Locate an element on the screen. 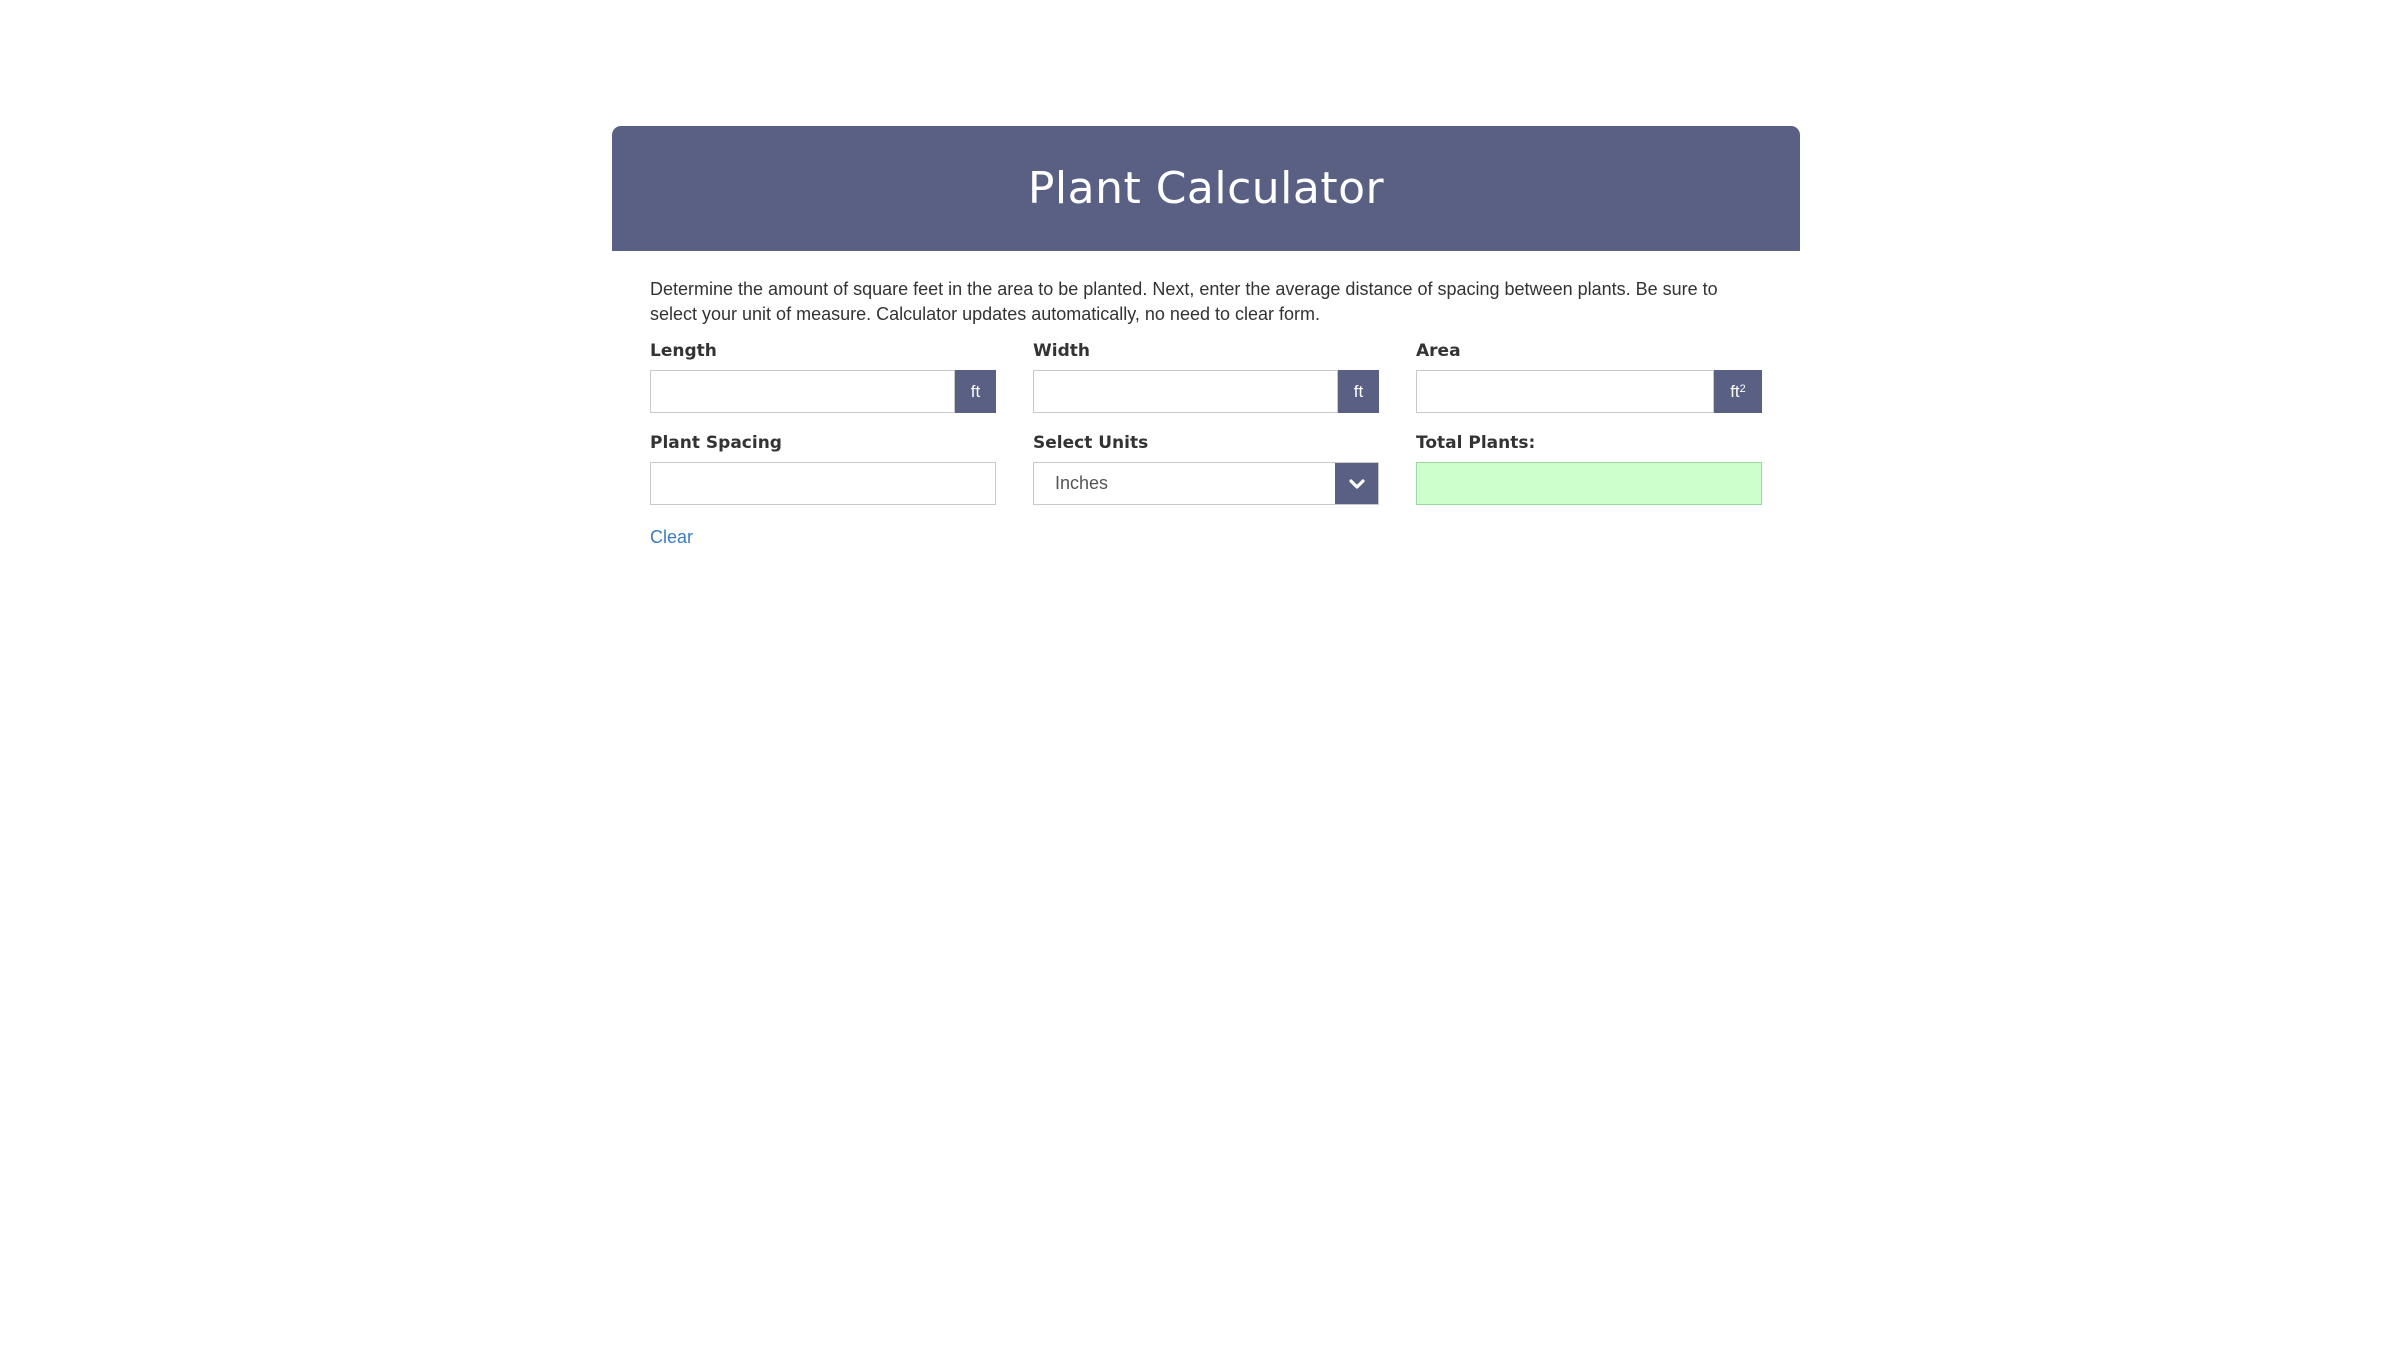 The image size is (2400, 1350). plant-spacing-field: Plant Spacing is located at coordinates (823, 469).